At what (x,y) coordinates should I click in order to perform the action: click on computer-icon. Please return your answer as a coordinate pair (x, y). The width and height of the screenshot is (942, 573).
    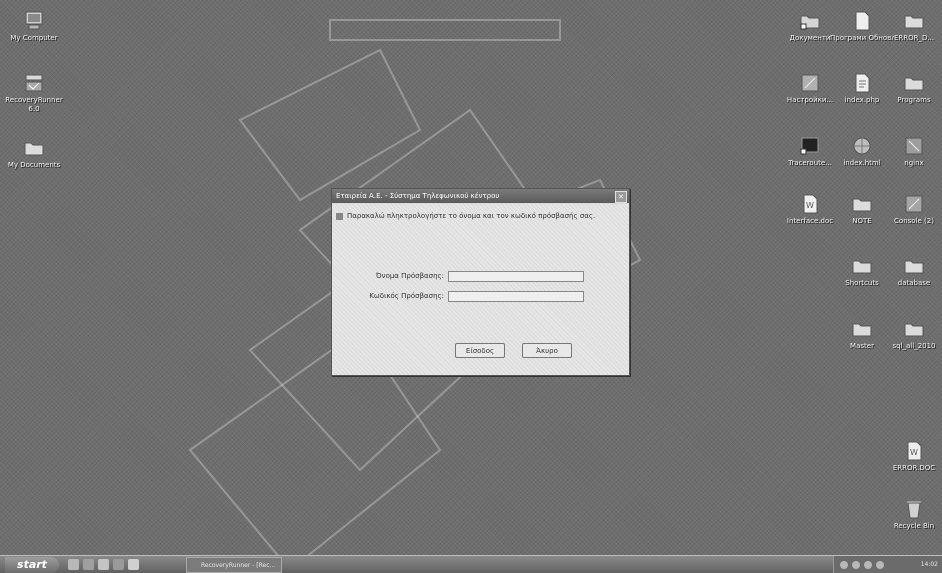
    Looking at the image, I should click on (34, 20).